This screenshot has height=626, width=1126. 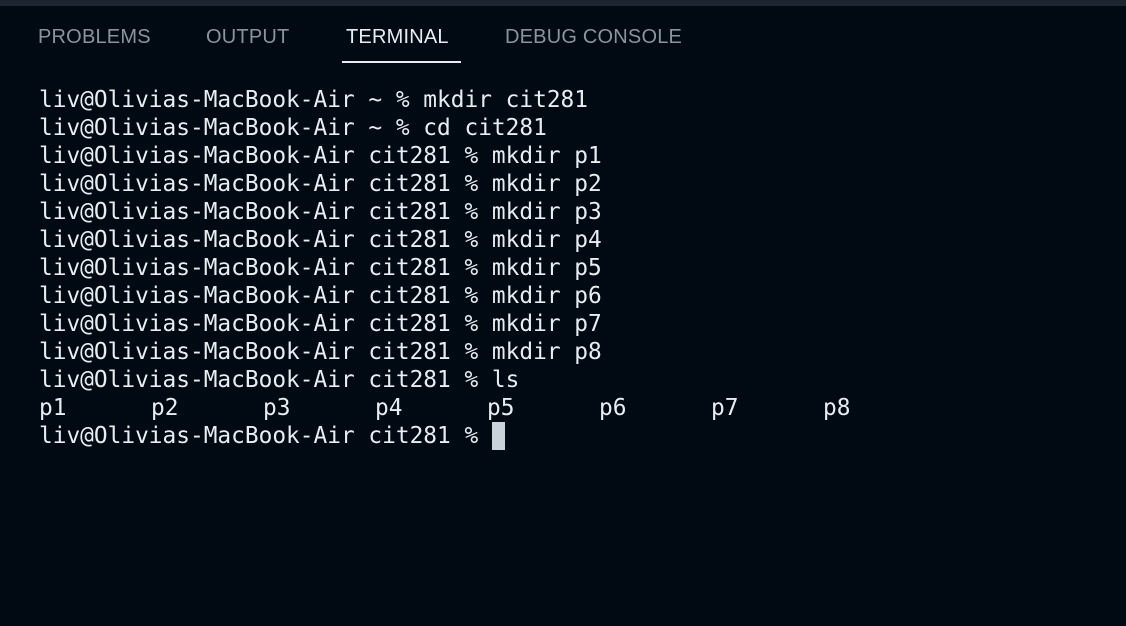 What do you see at coordinates (279, 380) in the screenshot?
I see `terminal-line: liv@Olivias-MacBook-Air cit281 % ls` at bounding box center [279, 380].